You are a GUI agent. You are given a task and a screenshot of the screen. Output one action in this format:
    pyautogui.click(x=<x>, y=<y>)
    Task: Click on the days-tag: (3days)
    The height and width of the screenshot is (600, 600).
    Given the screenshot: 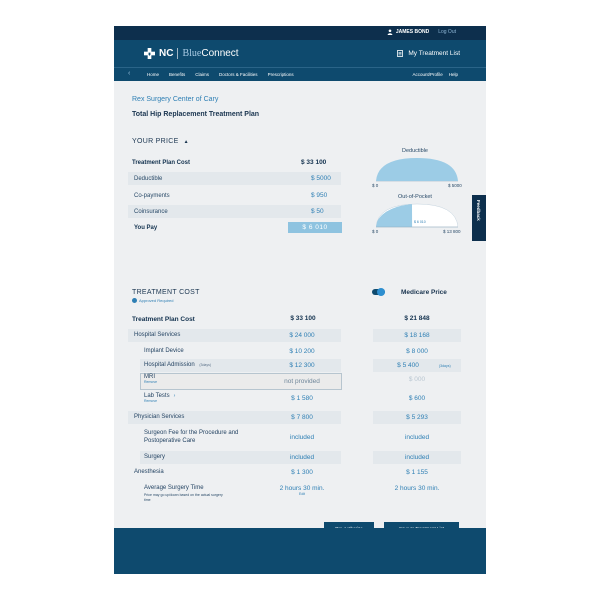 What is the action you would take?
    pyautogui.click(x=205, y=365)
    